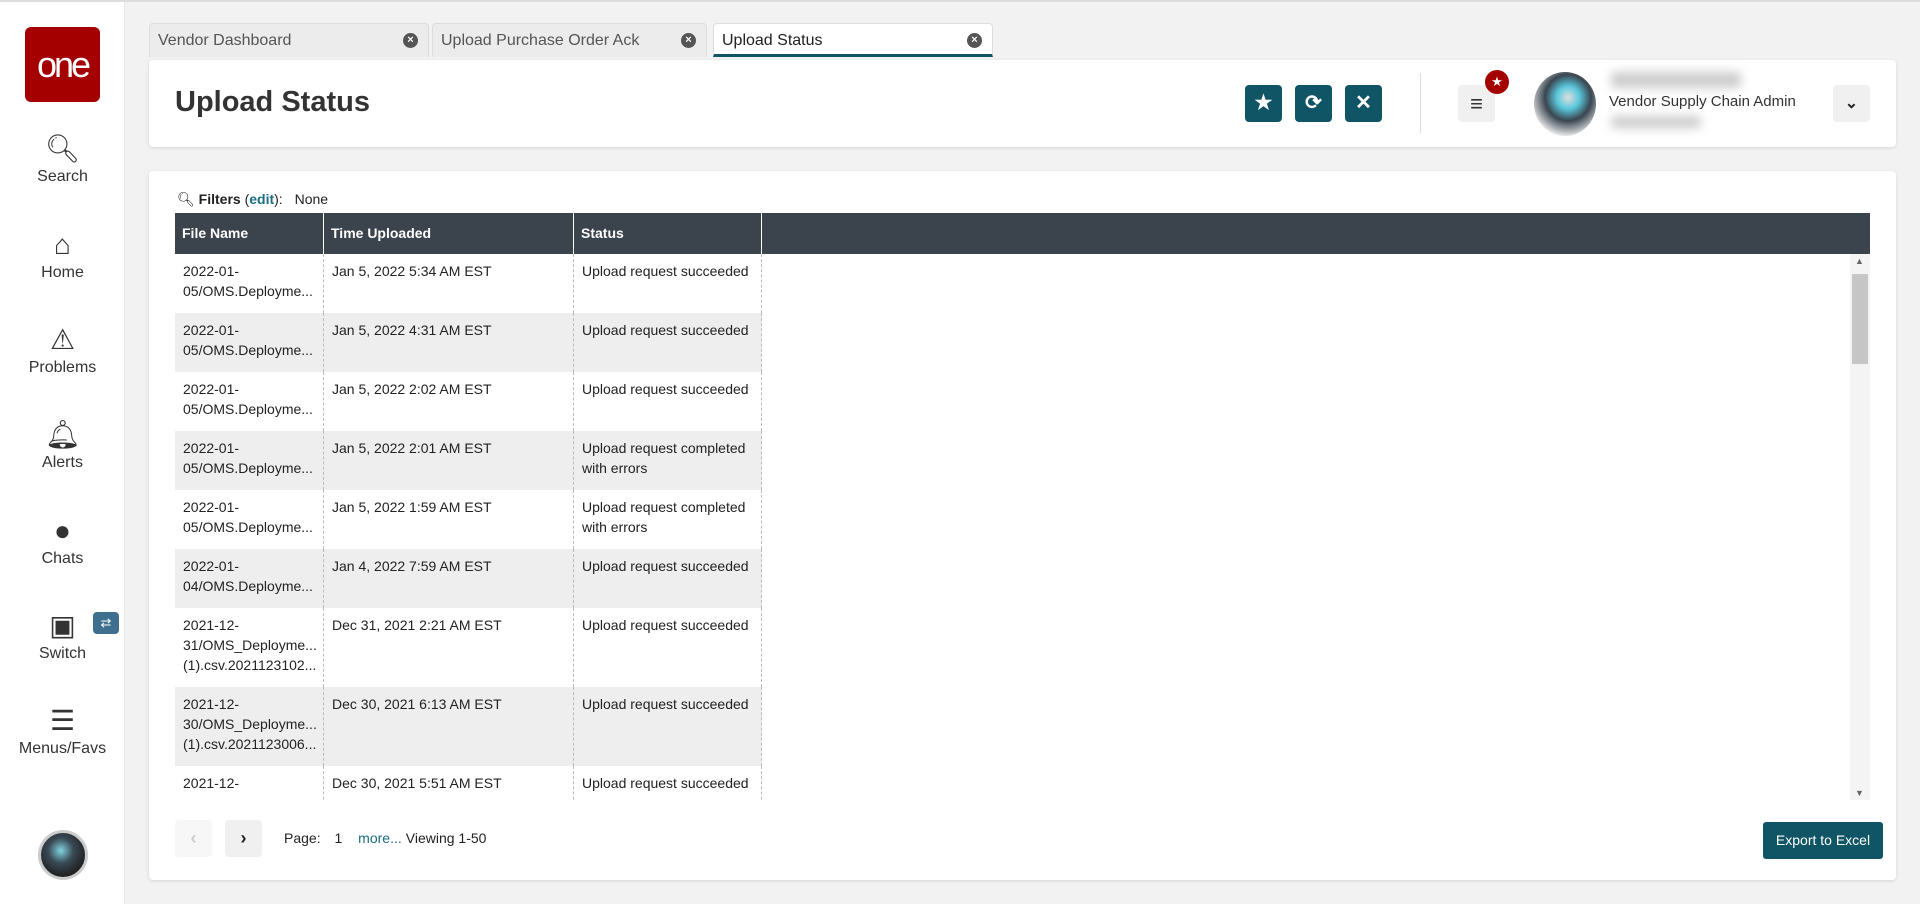  Describe the element at coordinates (449, 578) in the screenshot. I see `time-uploaded-cell: Jan 4, 2022 7:59 AM EST` at that location.